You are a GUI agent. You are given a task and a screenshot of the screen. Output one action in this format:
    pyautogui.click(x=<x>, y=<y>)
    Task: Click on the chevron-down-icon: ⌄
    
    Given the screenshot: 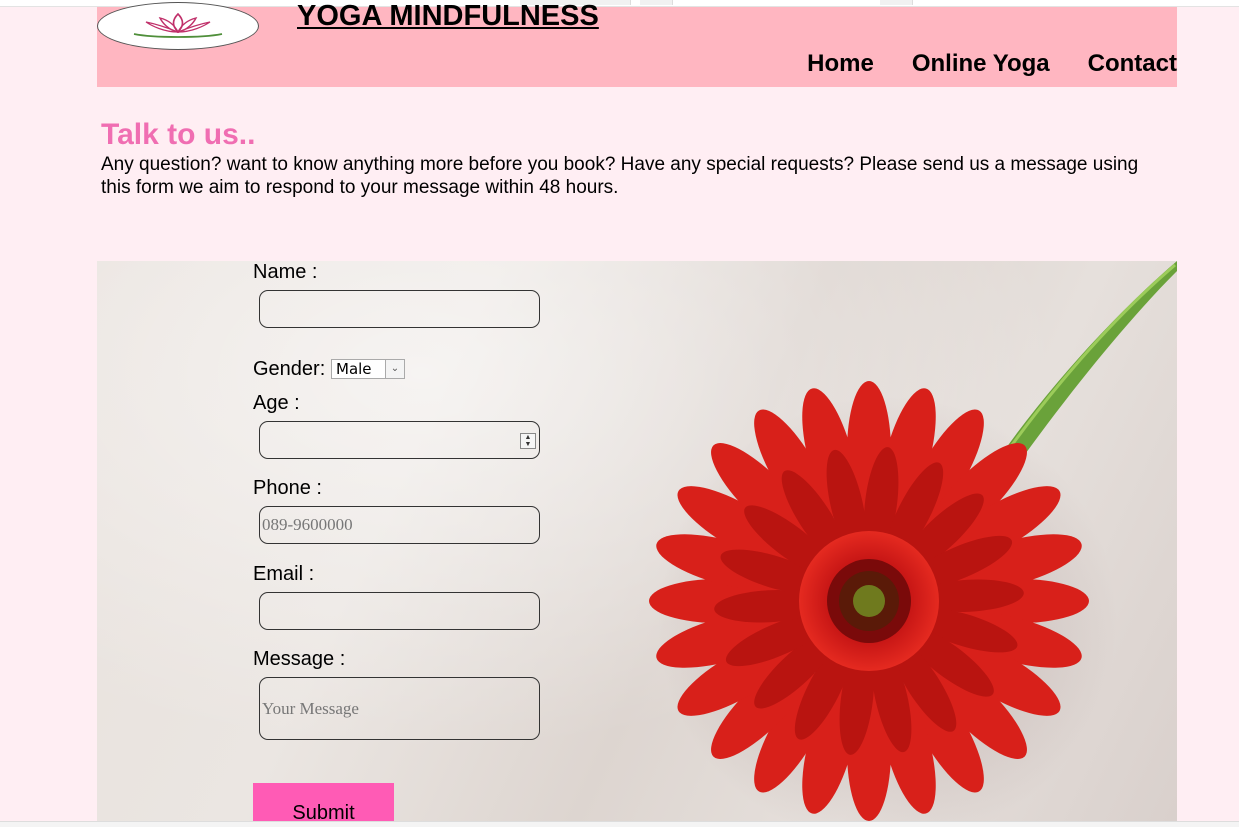 What is the action you would take?
    pyautogui.click(x=394, y=369)
    